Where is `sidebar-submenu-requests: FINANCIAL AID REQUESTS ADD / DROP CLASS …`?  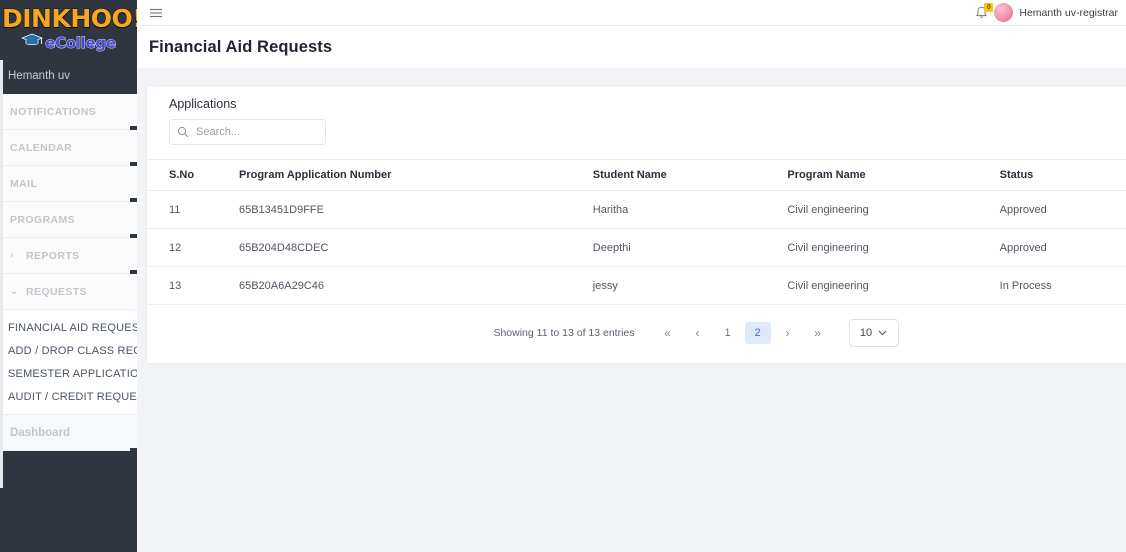
sidebar-submenu-requests: FINANCIAL AID REQUESTS ADD / DROP CLASS … is located at coordinates (68, 362).